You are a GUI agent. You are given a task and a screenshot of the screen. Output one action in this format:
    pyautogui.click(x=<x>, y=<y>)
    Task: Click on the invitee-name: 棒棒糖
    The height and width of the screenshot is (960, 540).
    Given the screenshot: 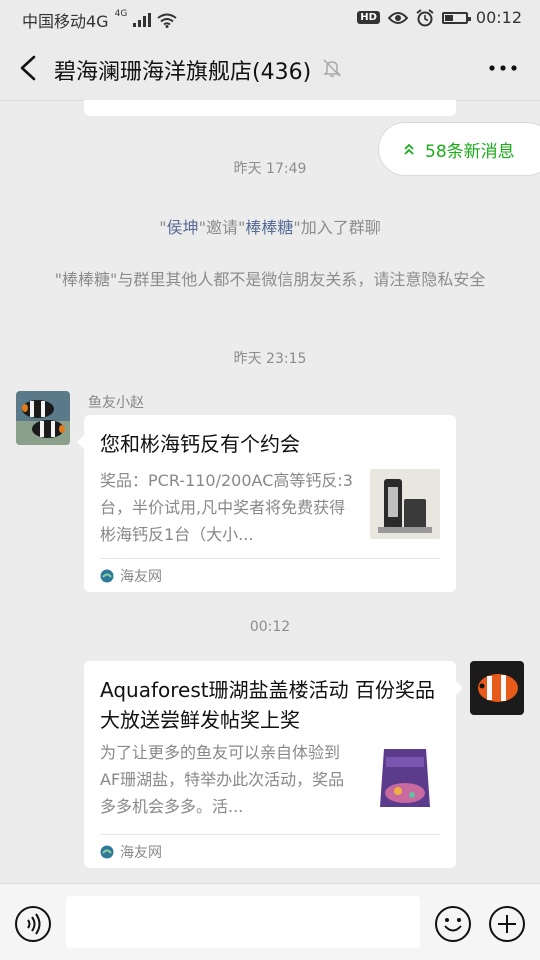 What is the action you would take?
    pyautogui.click(x=269, y=227)
    